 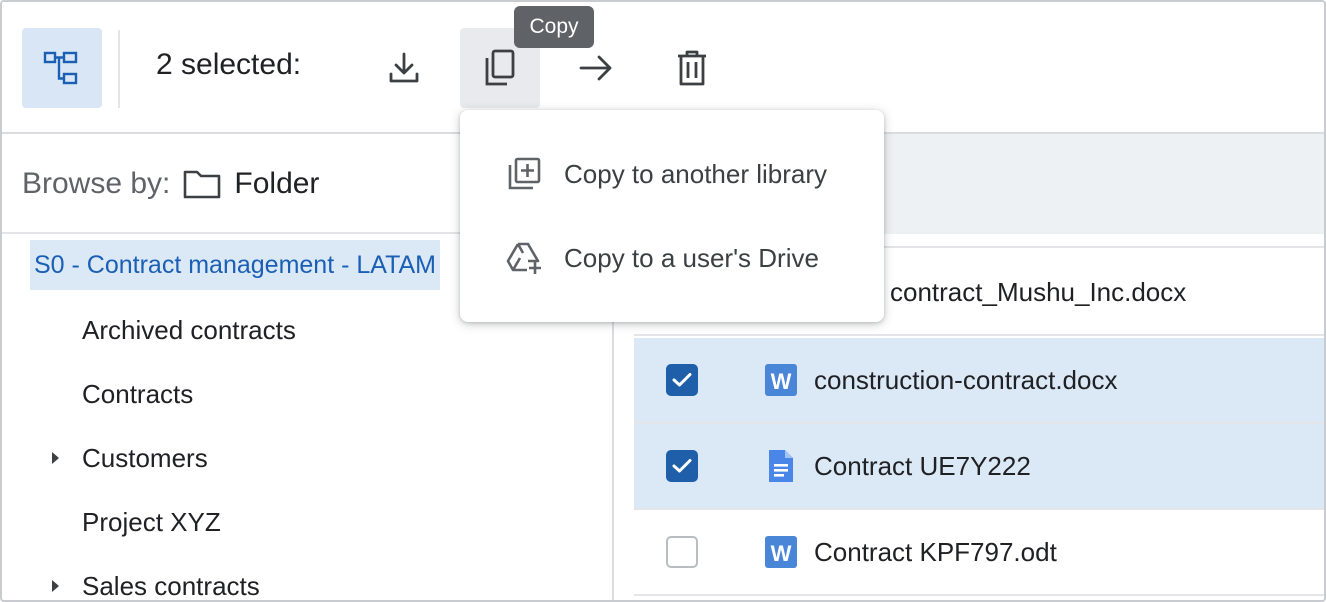 What do you see at coordinates (171, 583) in the screenshot?
I see `tree-item-sales-contracts: Sales contracts` at bounding box center [171, 583].